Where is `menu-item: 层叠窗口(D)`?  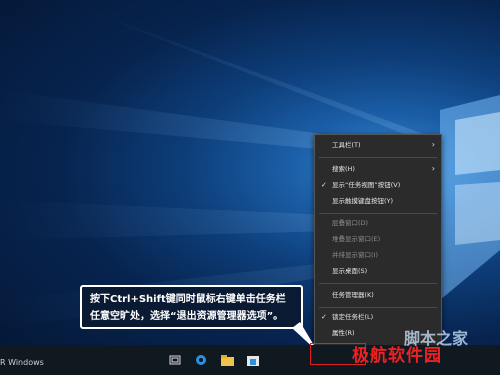
menu-item: 层叠窗口(D) is located at coordinates (378, 223).